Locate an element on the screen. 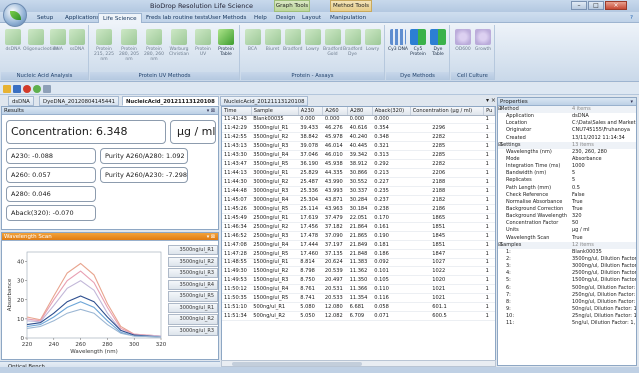  context-tab-graph-tools: Graph Tools is located at coordinates (292, 6).